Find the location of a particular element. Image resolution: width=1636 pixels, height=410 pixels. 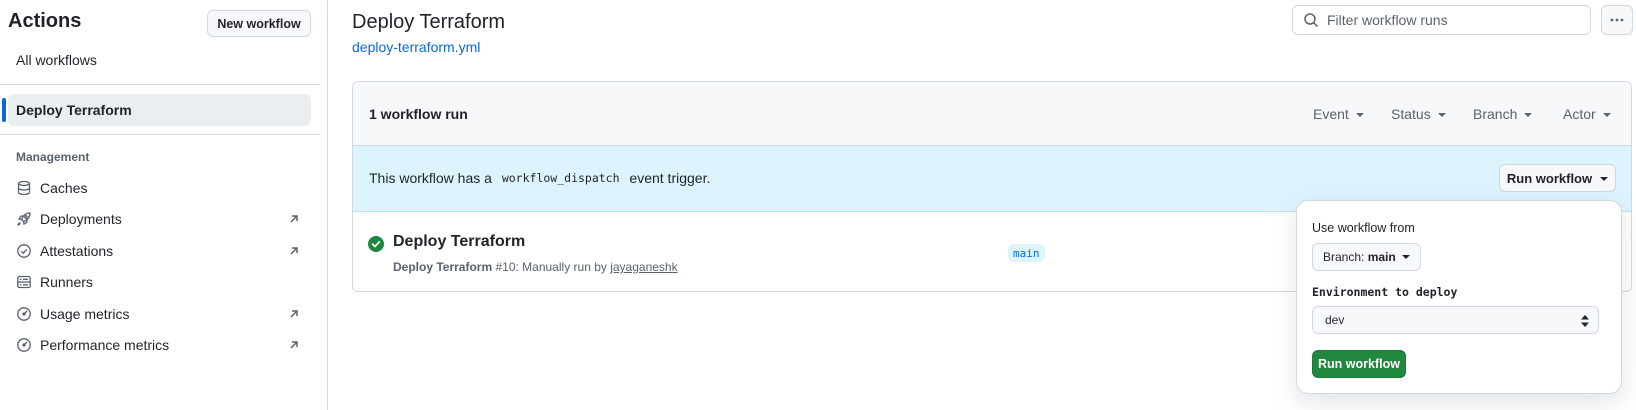

new-workflow-button: New workflow is located at coordinates (259, 23).